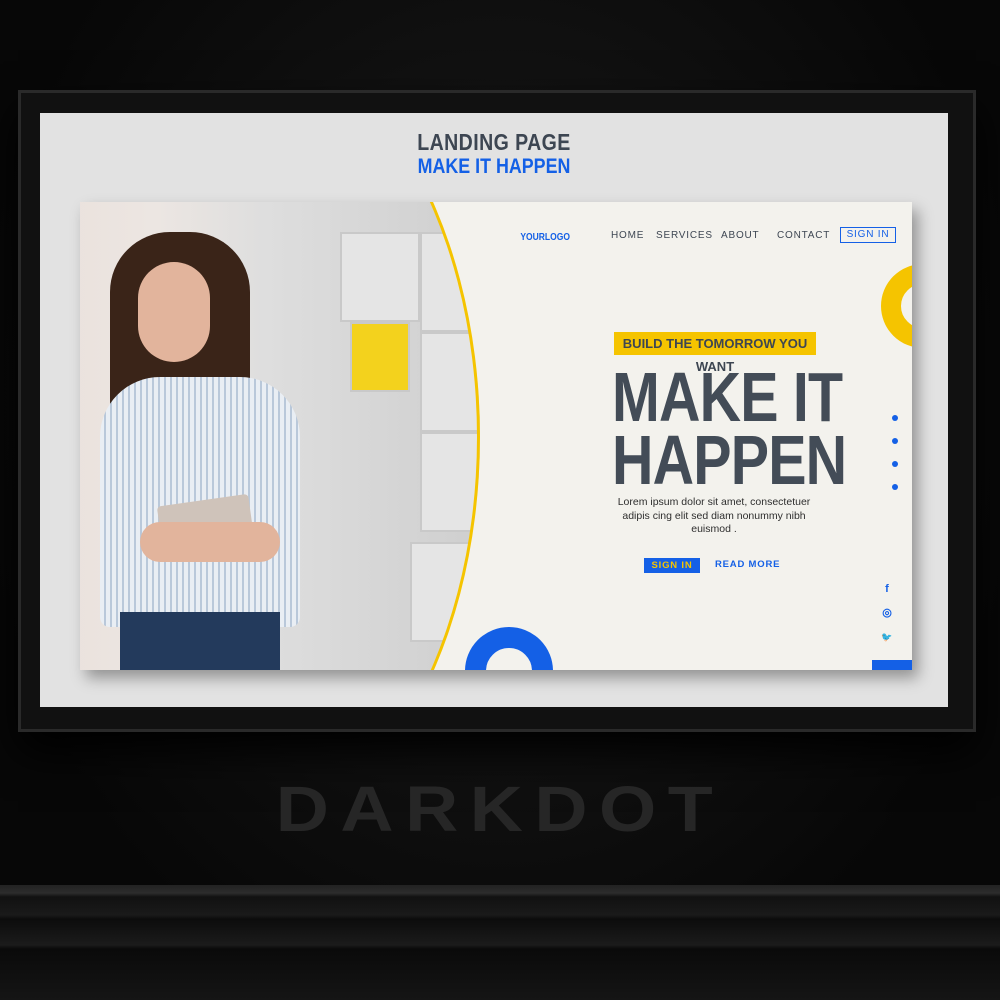 This screenshot has width=1000, height=1000. I want to click on blue-block-decoration, so click(892, 665).